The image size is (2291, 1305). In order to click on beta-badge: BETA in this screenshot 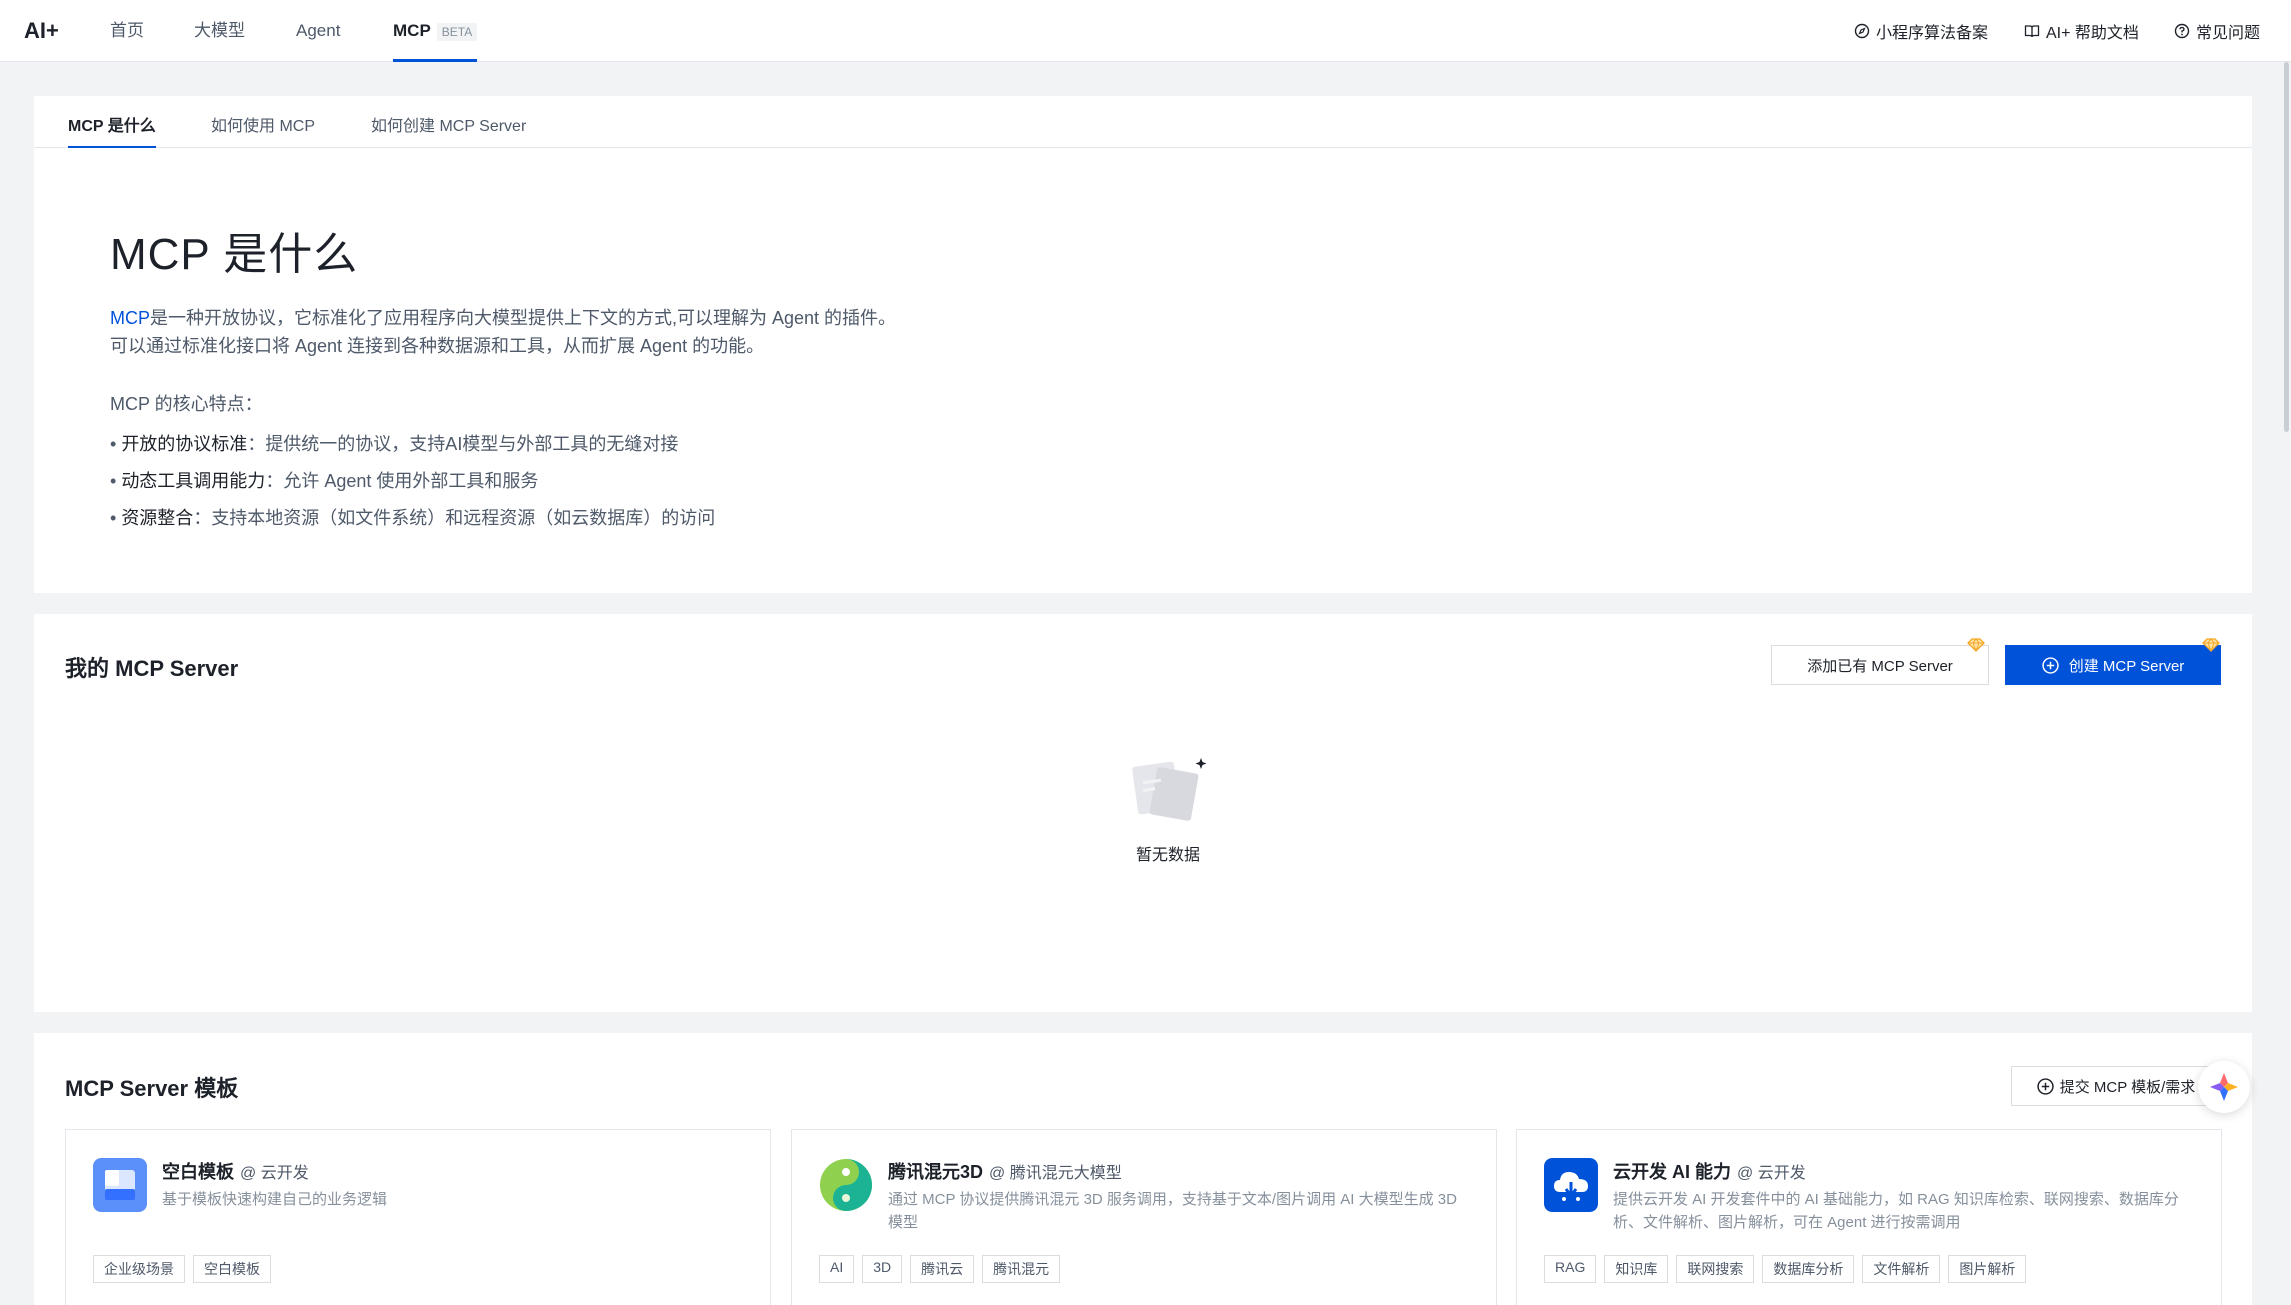, I will do `click(457, 32)`.